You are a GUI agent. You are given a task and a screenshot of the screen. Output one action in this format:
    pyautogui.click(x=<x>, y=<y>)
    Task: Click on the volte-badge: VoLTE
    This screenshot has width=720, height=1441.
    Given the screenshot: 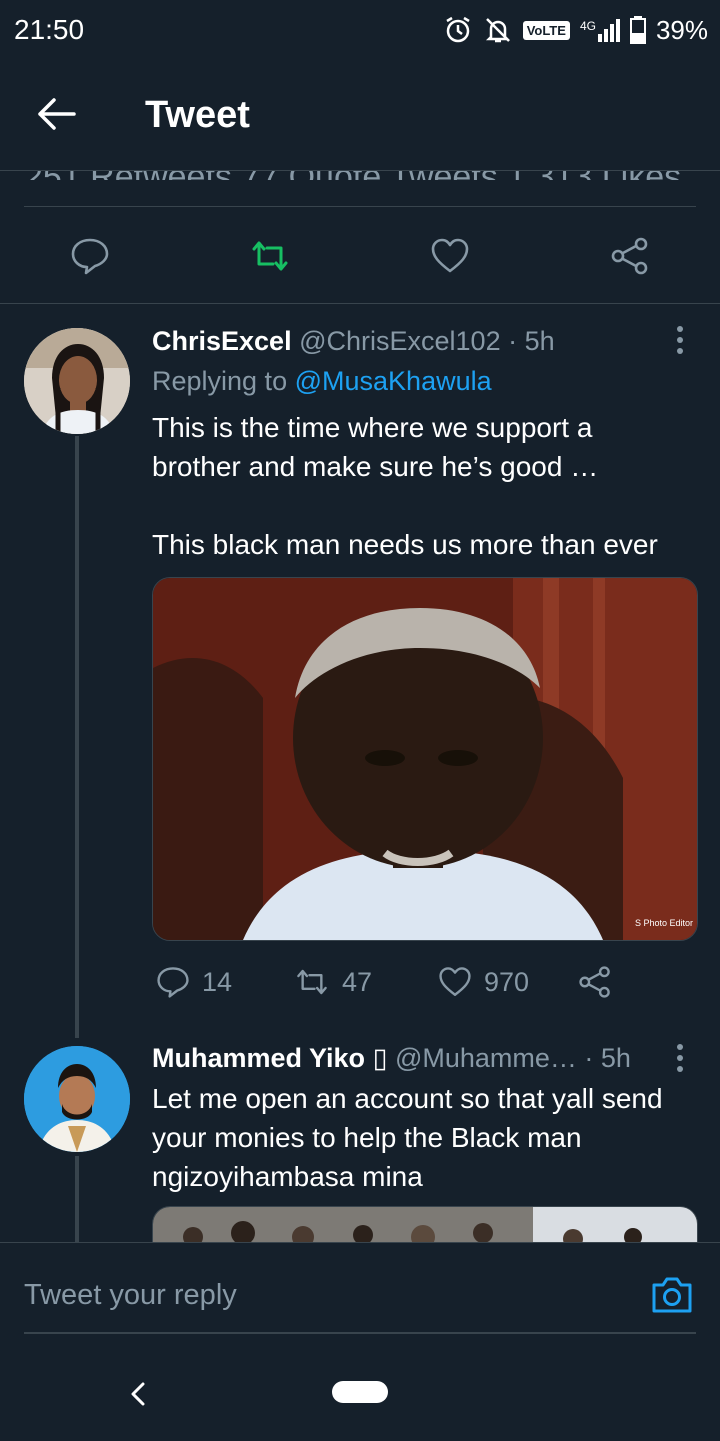 What is the action you would take?
    pyautogui.click(x=546, y=30)
    